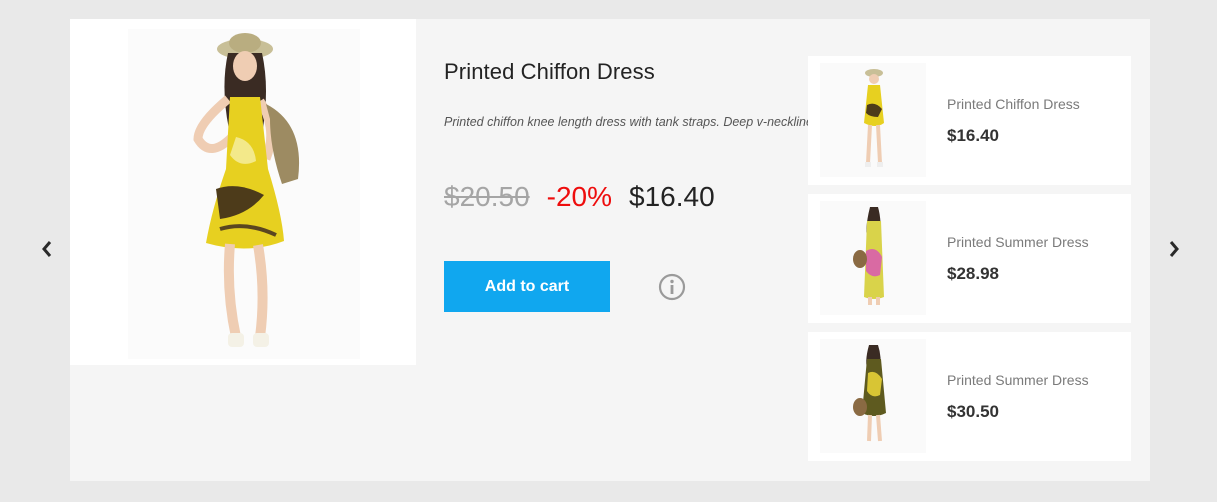  Describe the element at coordinates (626, 286) in the screenshot. I see `product-actions: Add to cart` at that location.